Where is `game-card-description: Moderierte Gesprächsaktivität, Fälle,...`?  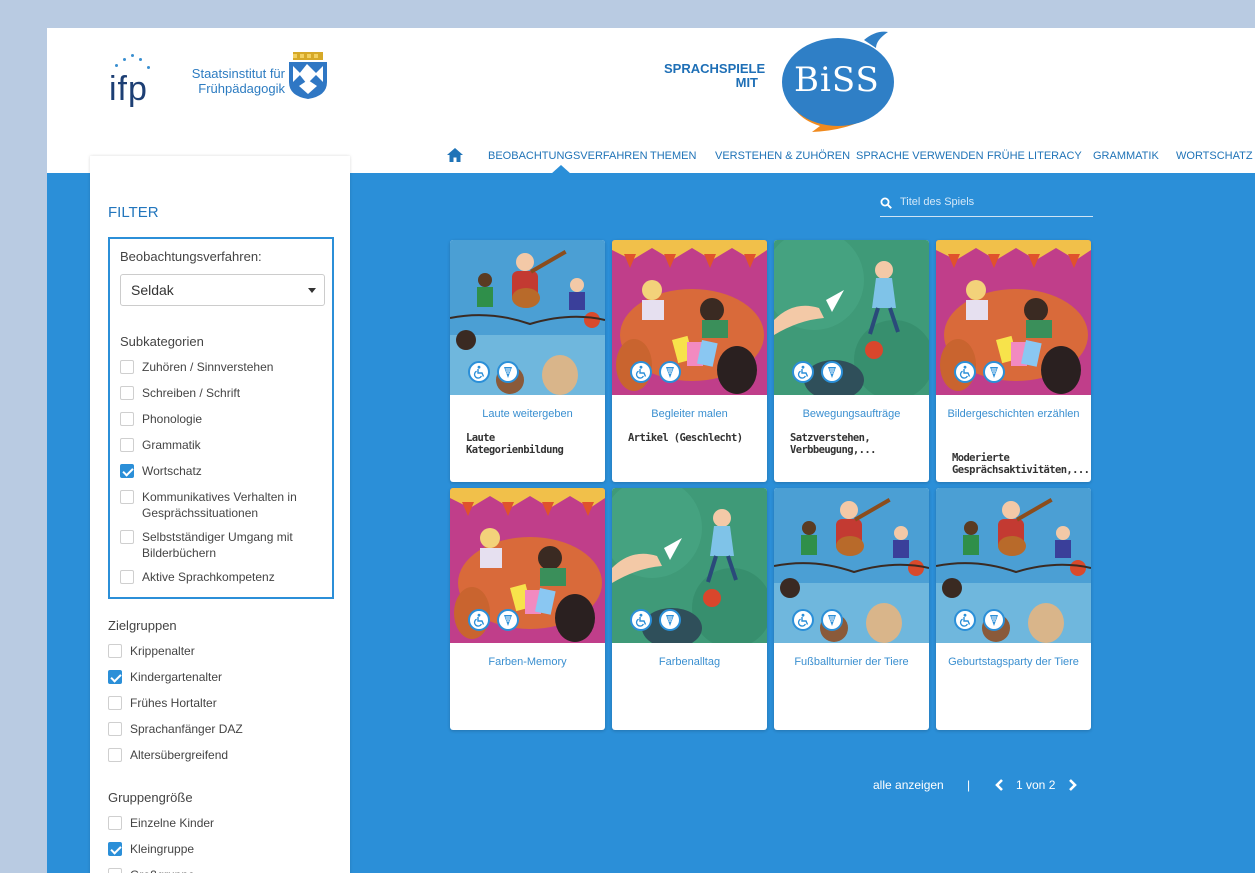
game-card-description: Moderierte Gesprächsaktivität, Fälle,... is located at coordinates (1014, 488).